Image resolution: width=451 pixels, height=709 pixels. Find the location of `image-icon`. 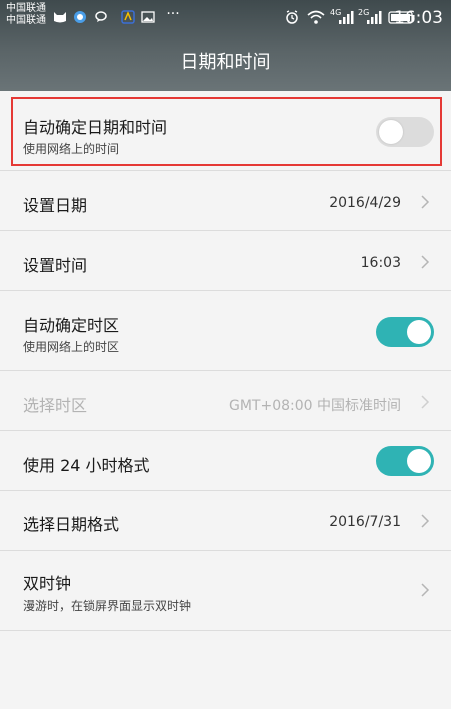

image-icon is located at coordinates (148, 17).